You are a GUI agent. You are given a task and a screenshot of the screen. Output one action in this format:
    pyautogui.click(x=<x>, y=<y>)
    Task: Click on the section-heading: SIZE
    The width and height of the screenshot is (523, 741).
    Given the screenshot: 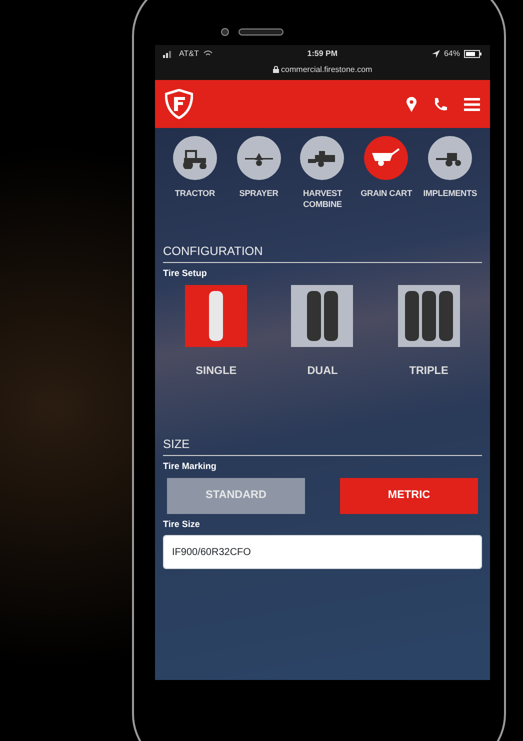 What is the action you would take?
    pyautogui.click(x=322, y=445)
    